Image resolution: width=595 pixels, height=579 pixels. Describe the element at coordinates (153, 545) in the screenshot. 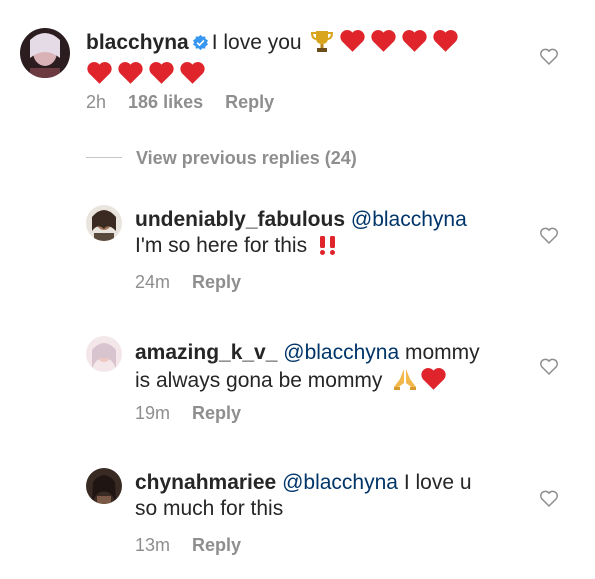

I see `timestamp: 13m` at that location.